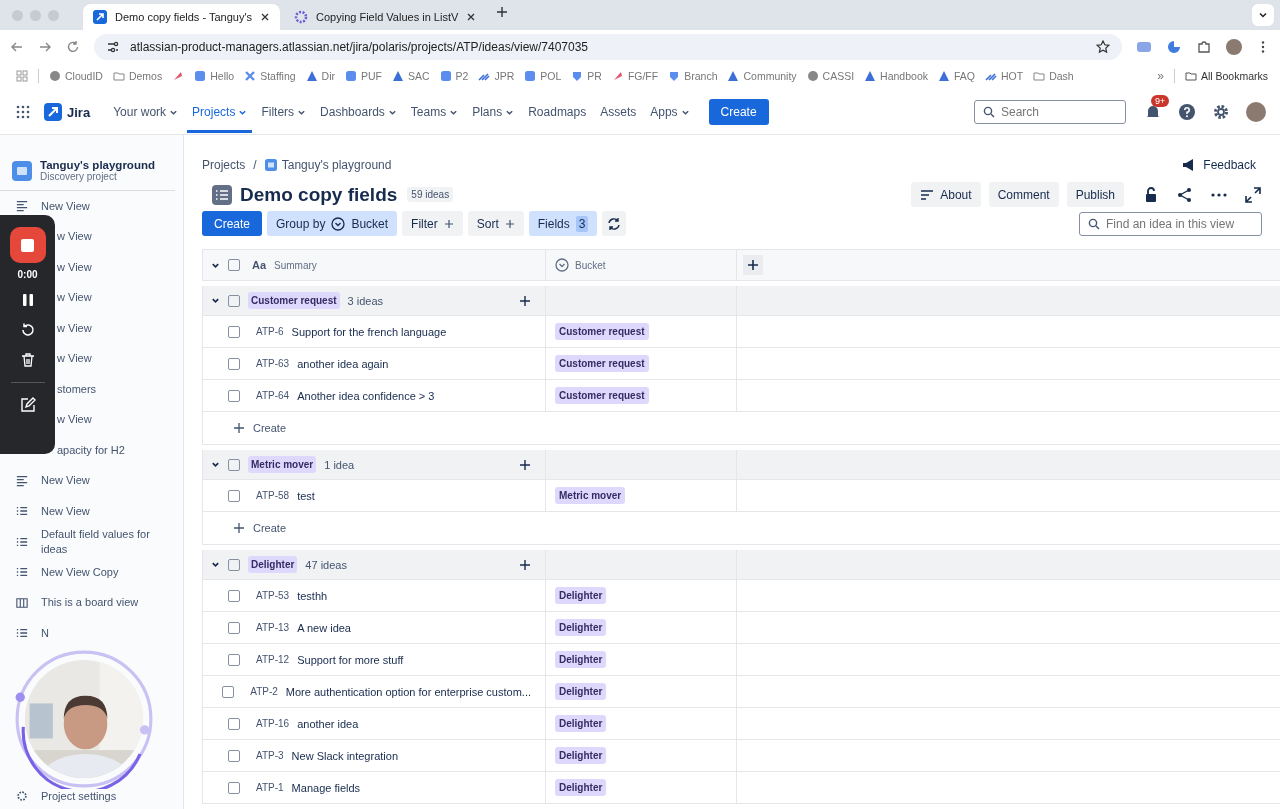 The height and width of the screenshot is (809, 1280). Describe the element at coordinates (270, 755) in the screenshot. I see `issue-key: ATP-3` at that location.